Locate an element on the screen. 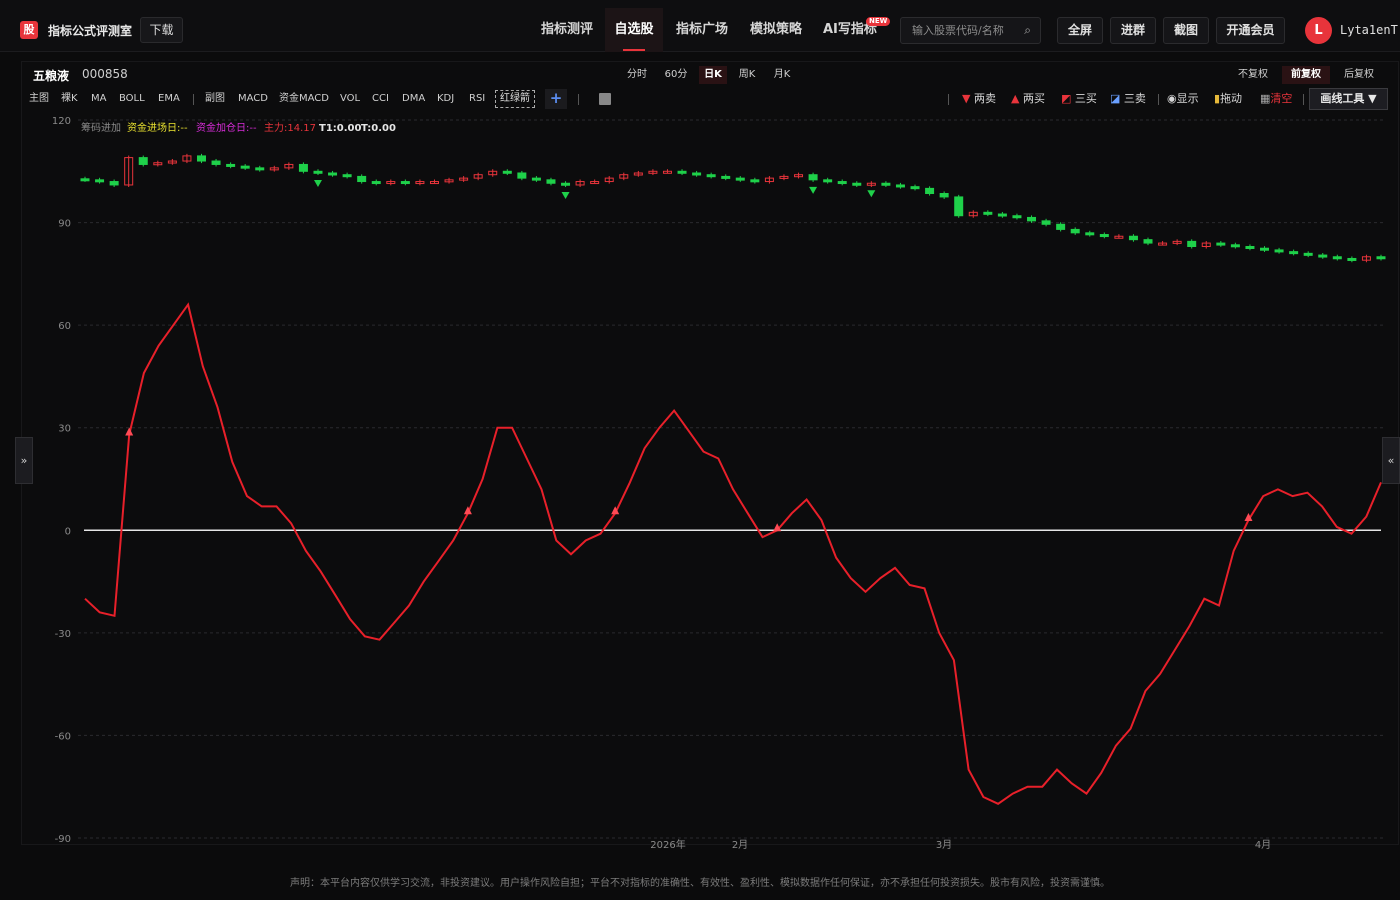 This screenshot has width=1400, height=900. y-tick-label: 0 is located at coordinates (68, 531).